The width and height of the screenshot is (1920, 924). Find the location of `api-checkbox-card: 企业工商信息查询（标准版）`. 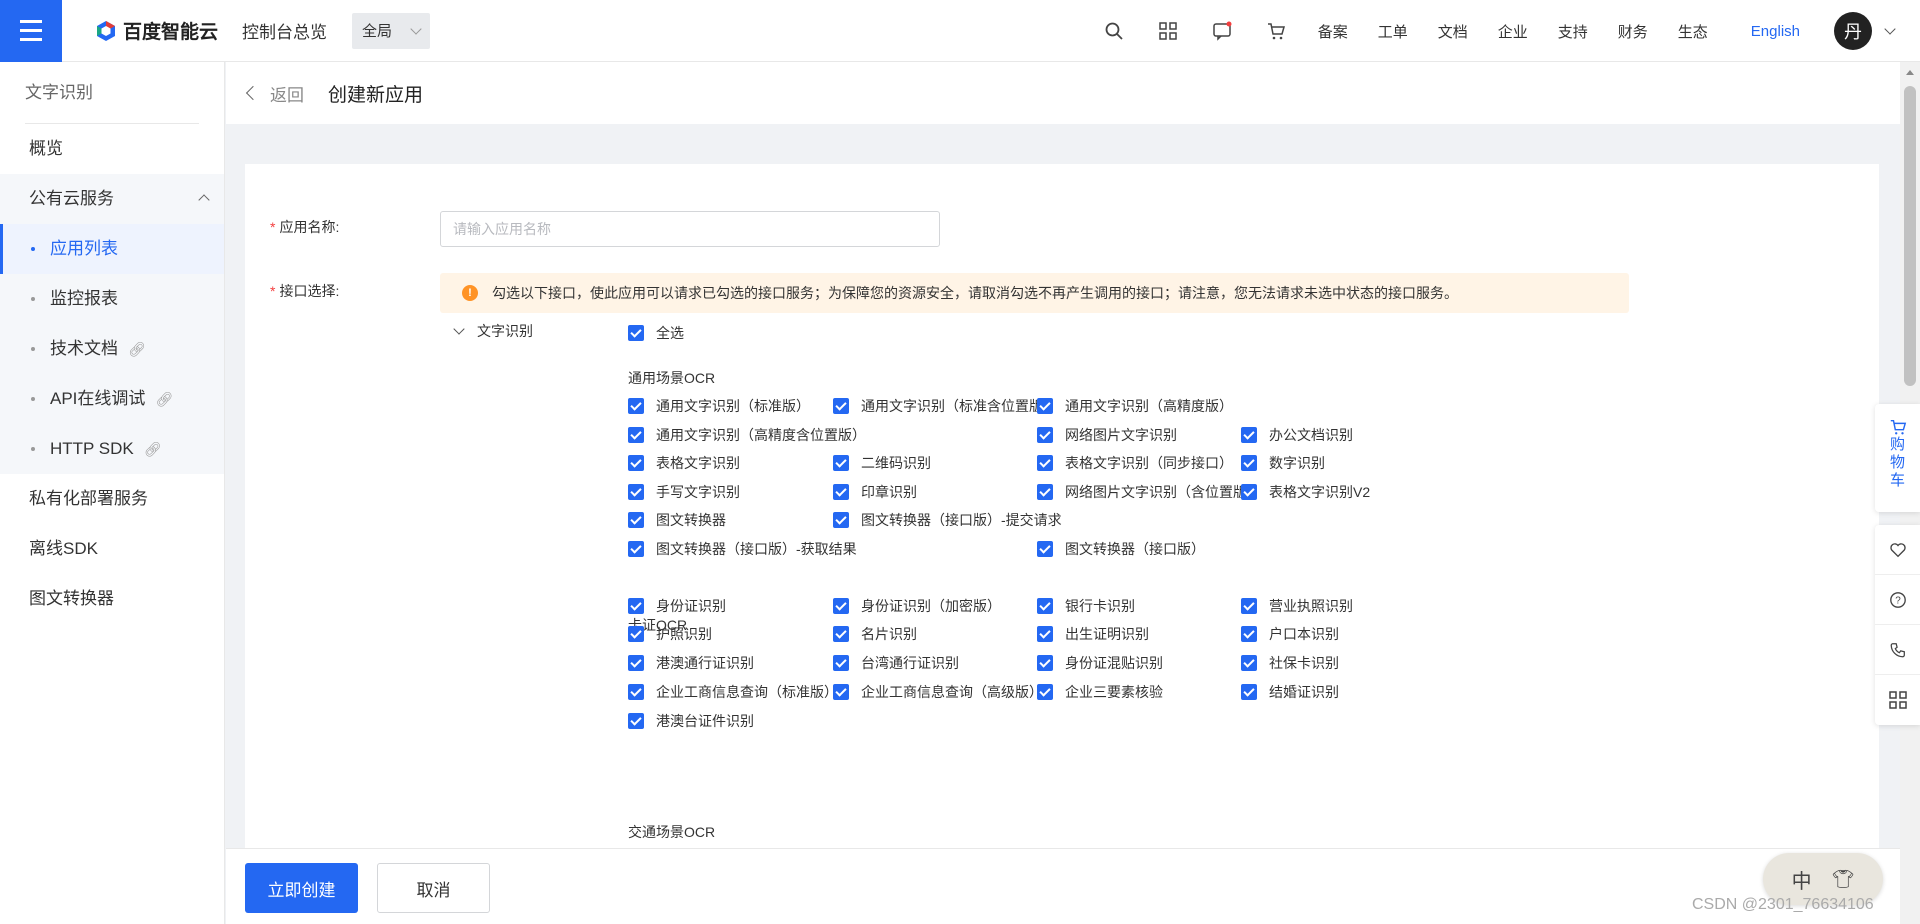

api-checkbox-card: 企业工商信息查询（标准版） is located at coordinates (733, 692).